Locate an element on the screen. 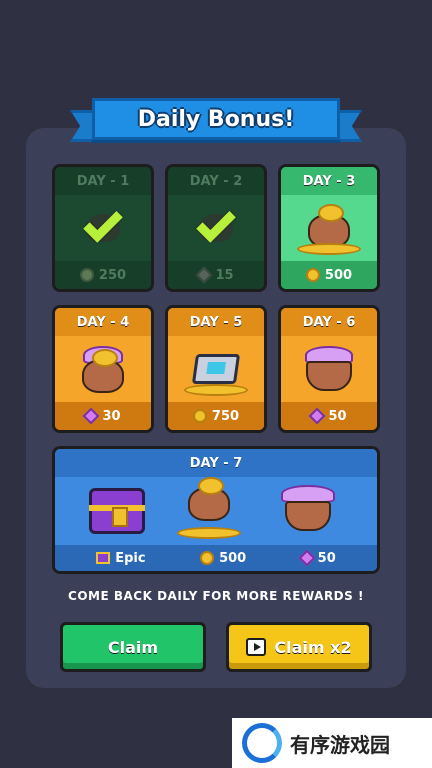  claim-button-label: Claim is located at coordinates (133, 647).